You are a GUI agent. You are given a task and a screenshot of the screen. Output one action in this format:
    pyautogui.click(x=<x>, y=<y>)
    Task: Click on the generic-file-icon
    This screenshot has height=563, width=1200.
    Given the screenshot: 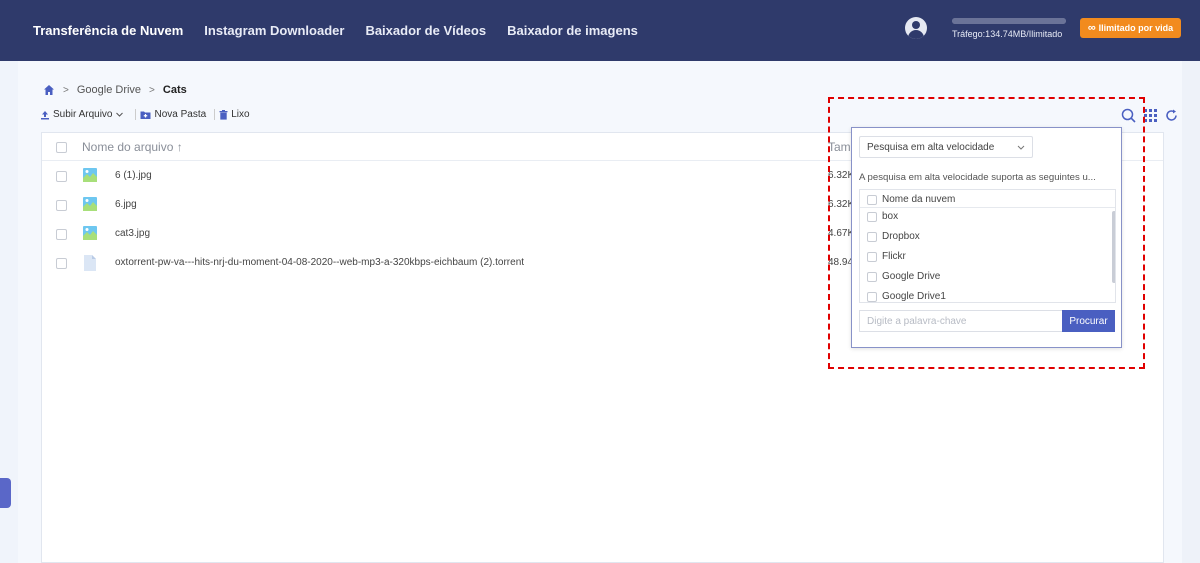 What is the action you would take?
    pyautogui.click(x=90, y=265)
    